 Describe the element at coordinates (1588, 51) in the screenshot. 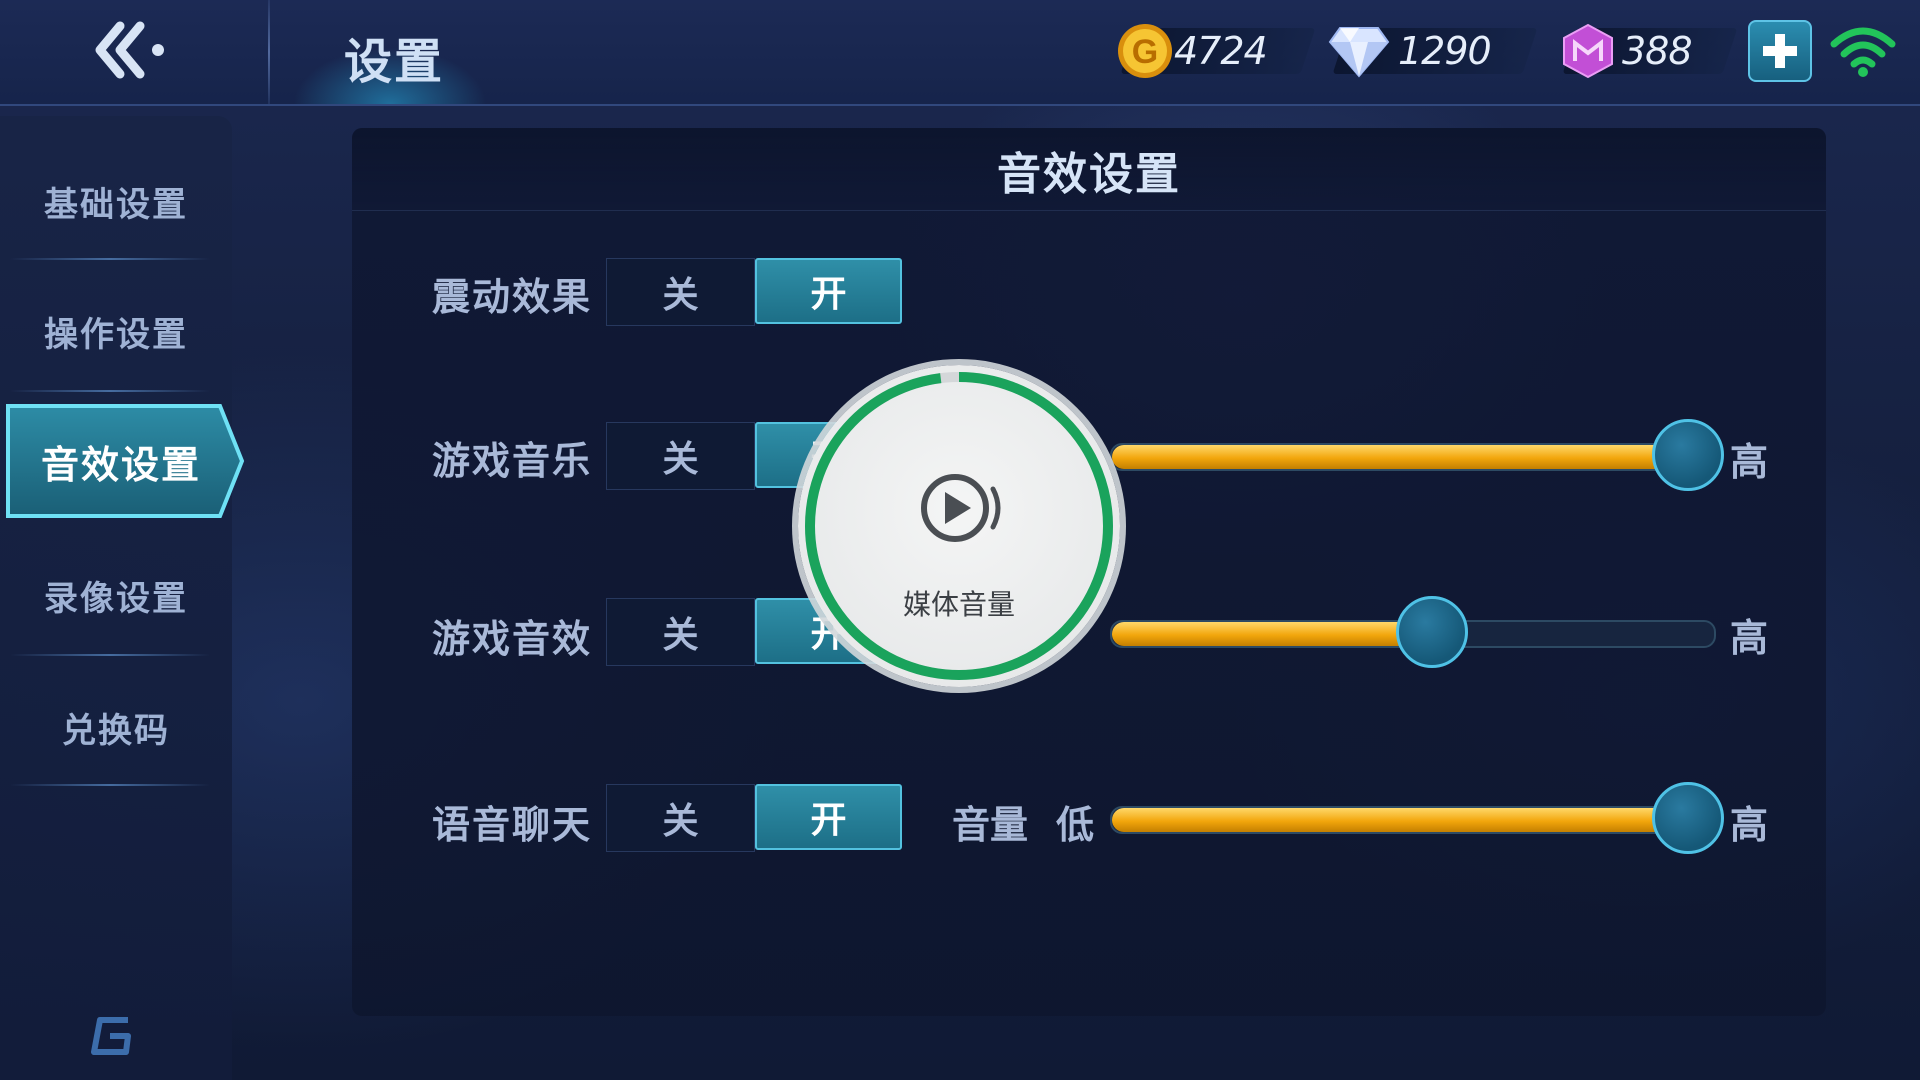

I see `purple-gem-icon` at that location.